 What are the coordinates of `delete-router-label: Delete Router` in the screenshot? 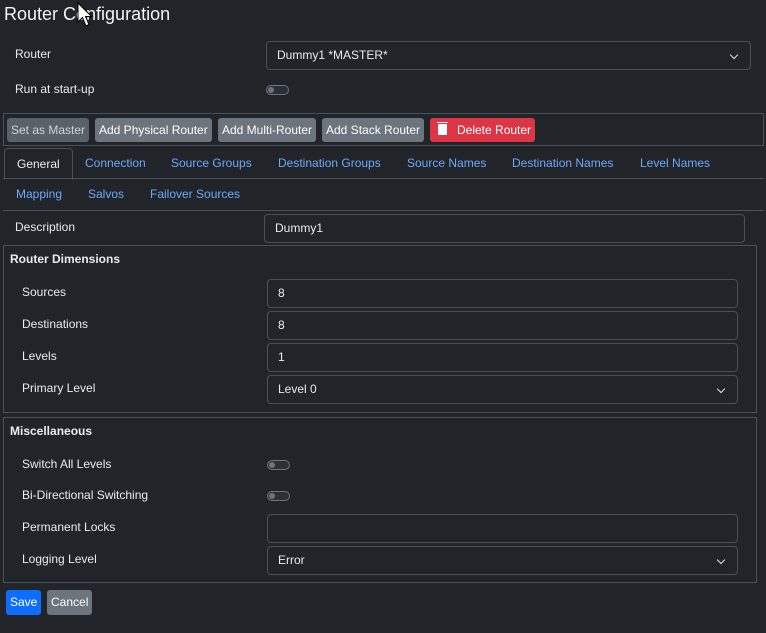 It's located at (494, 130).